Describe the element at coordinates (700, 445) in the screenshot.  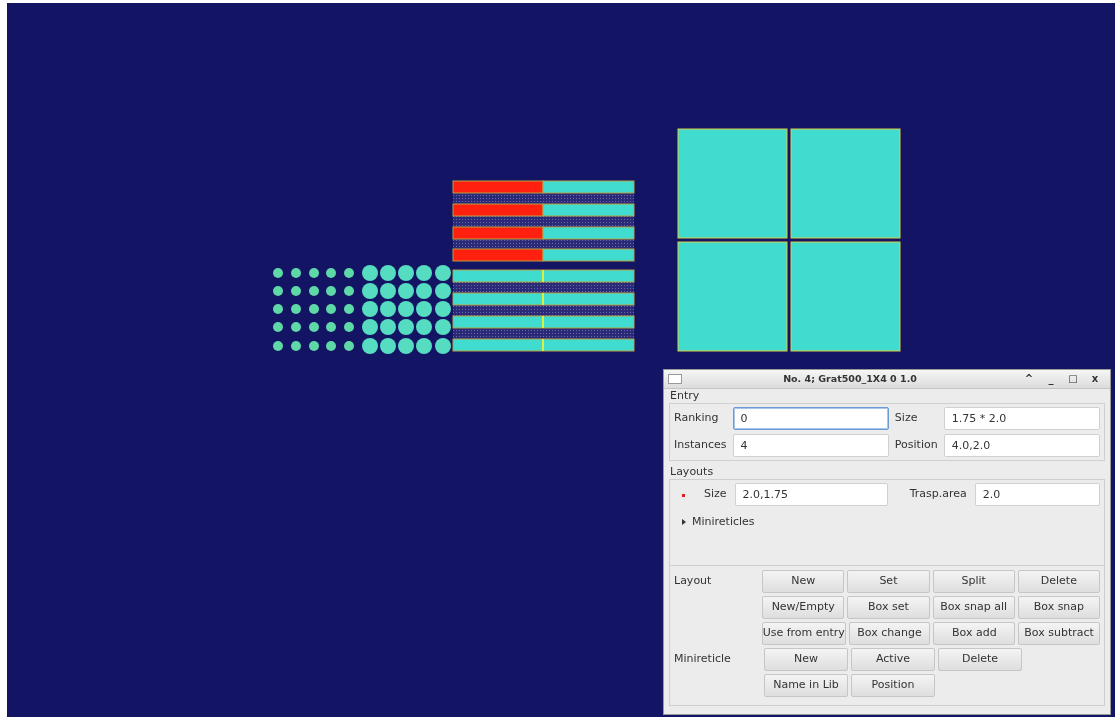
I see `field-label: Instances` at that location.